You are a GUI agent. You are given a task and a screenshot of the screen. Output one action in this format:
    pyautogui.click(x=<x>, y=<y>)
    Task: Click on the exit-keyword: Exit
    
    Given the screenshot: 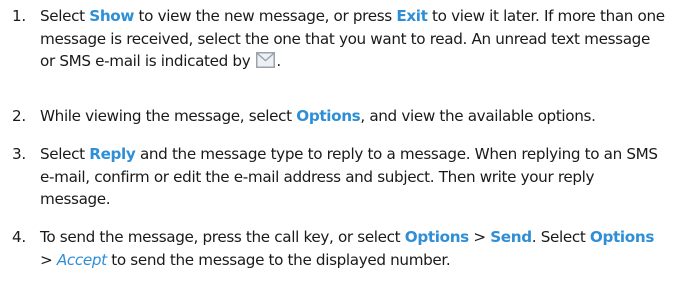 What is the action you would take?
    pyautogui.click(x=412, y=16)
    